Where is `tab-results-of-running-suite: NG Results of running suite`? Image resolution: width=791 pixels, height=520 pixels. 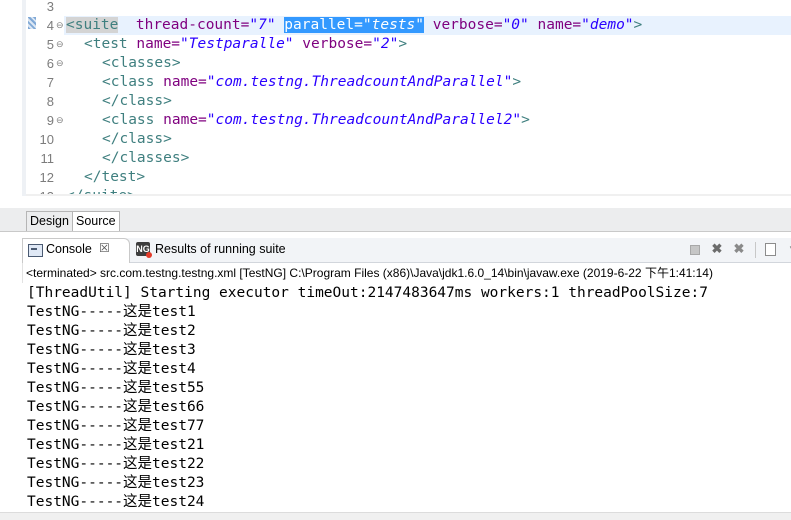
tab-results-of-running-suite: NG Results of running suite is located at coordinates (225, 250).